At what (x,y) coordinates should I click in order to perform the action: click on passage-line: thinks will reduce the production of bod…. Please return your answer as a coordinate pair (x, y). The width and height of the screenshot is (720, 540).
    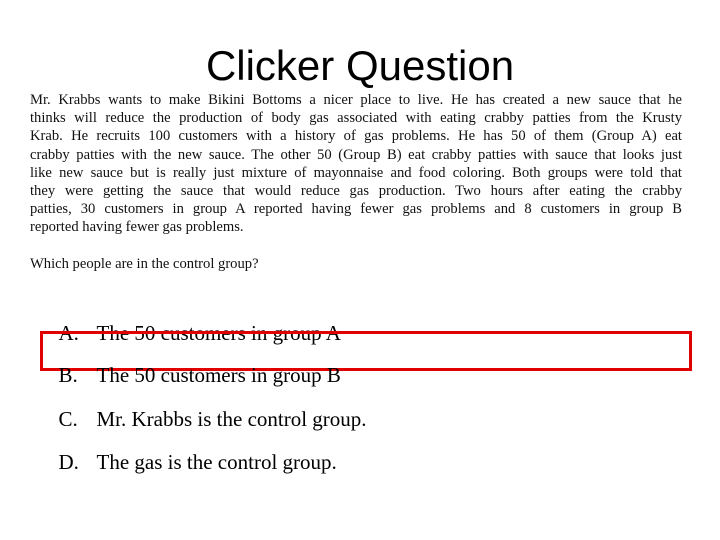
    Looking at the image, I should click on (356, 118).